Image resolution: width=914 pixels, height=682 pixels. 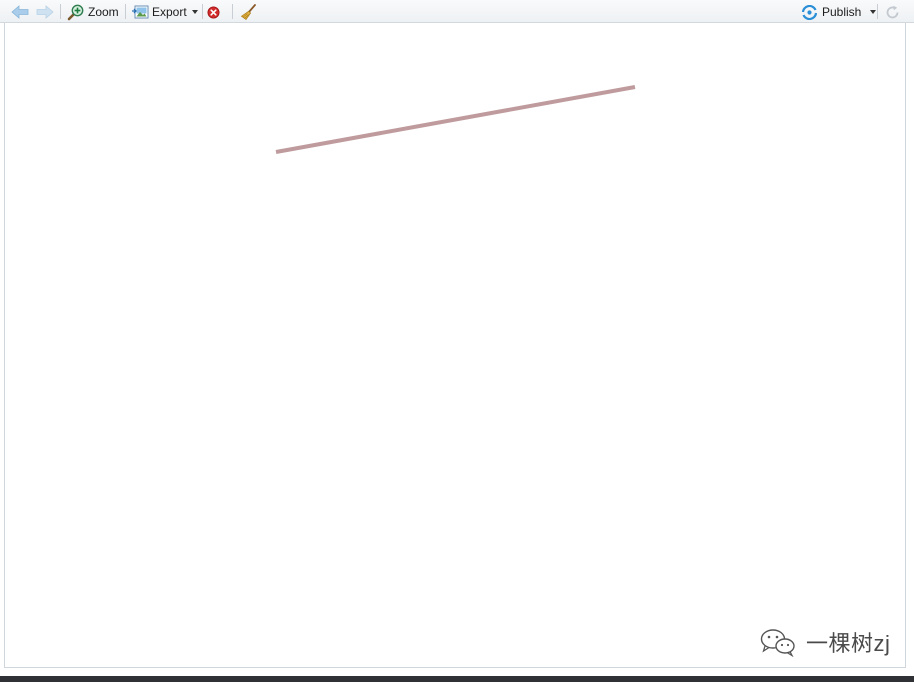 I want to click on forward-button, so click(x=45, y=12).